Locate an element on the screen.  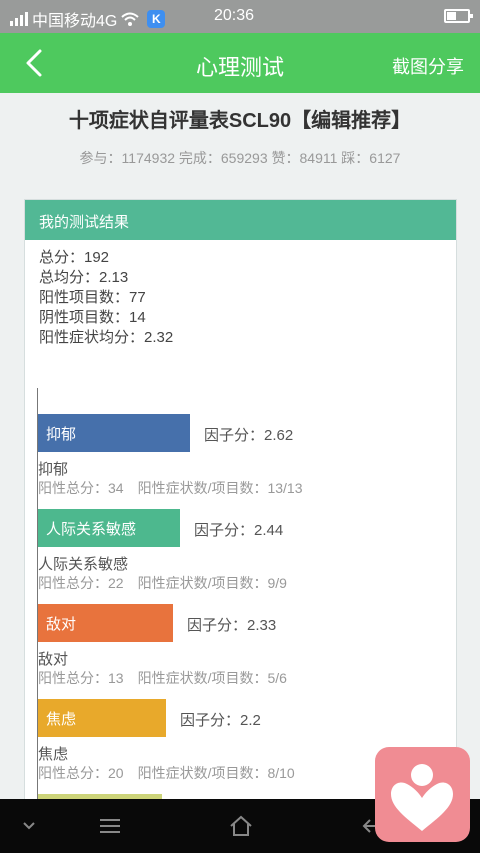
factor-score: 因子分：2.33 is located at coordinates (232, 625).